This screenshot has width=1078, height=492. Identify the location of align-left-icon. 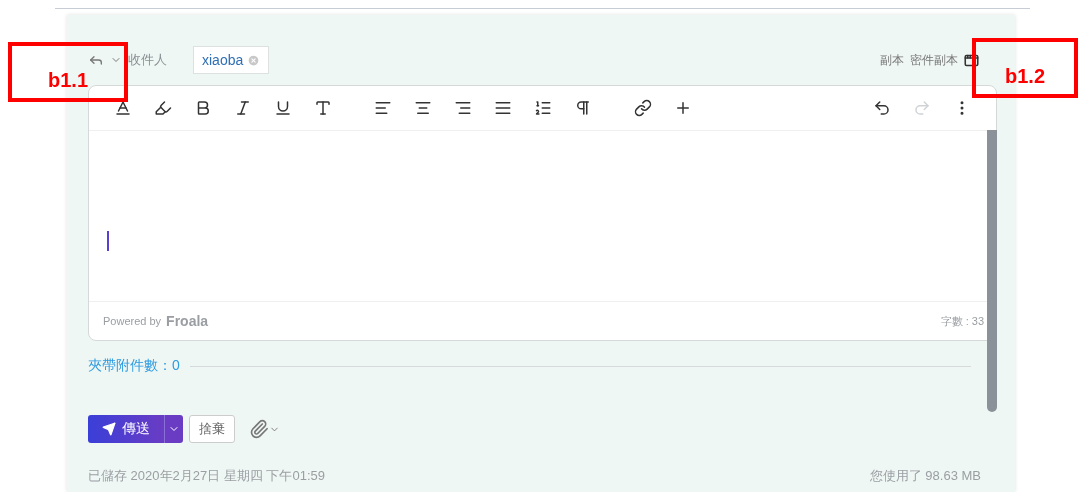
(383, 108).